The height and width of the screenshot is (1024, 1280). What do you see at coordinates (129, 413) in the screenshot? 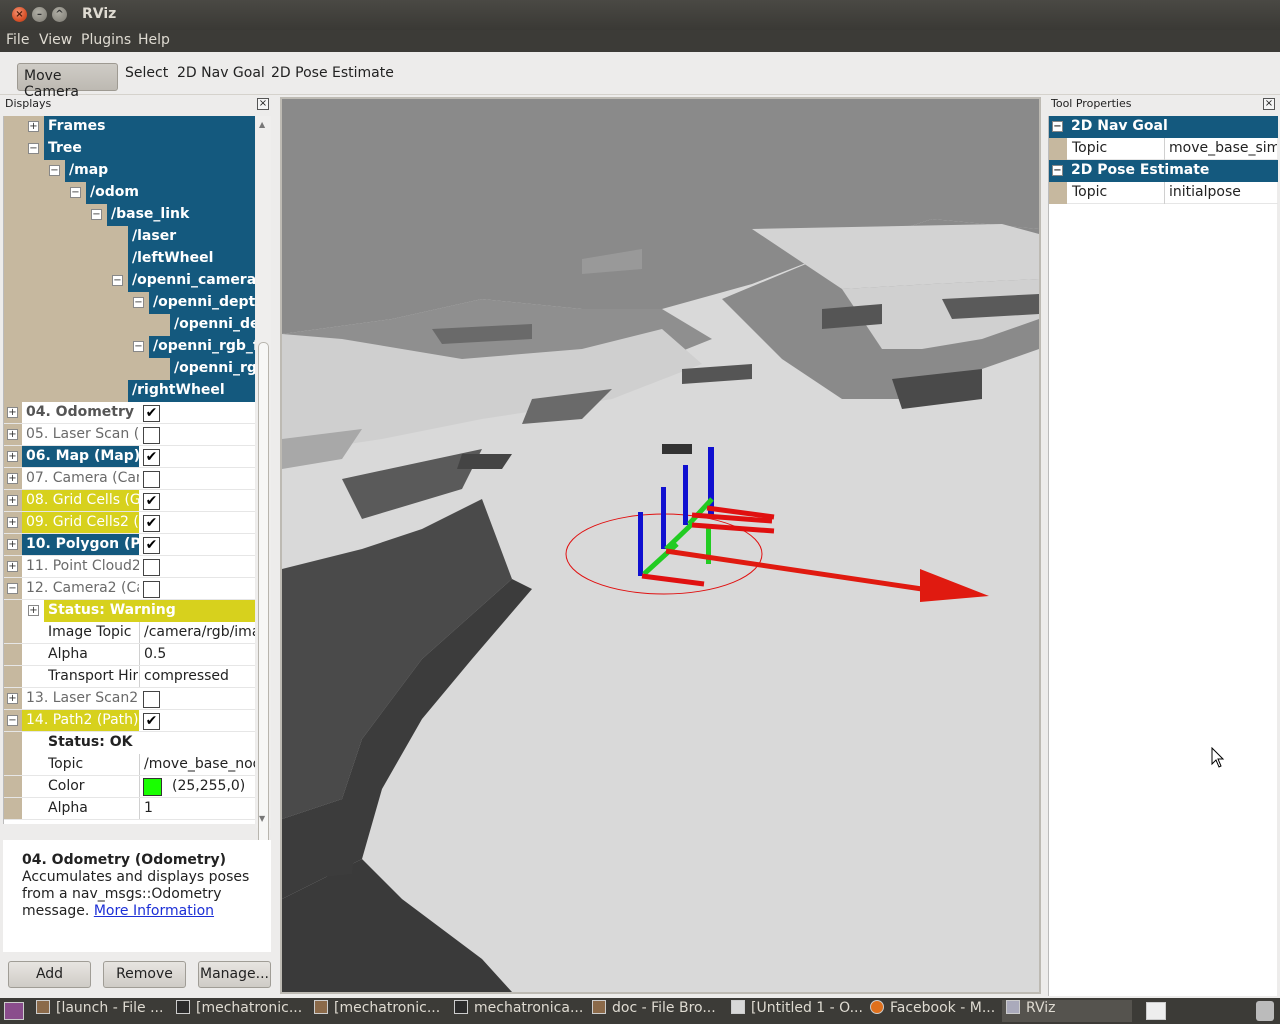
I see `display-item: 04. Odometry (+ ✔` at bounding box center [129, 413].